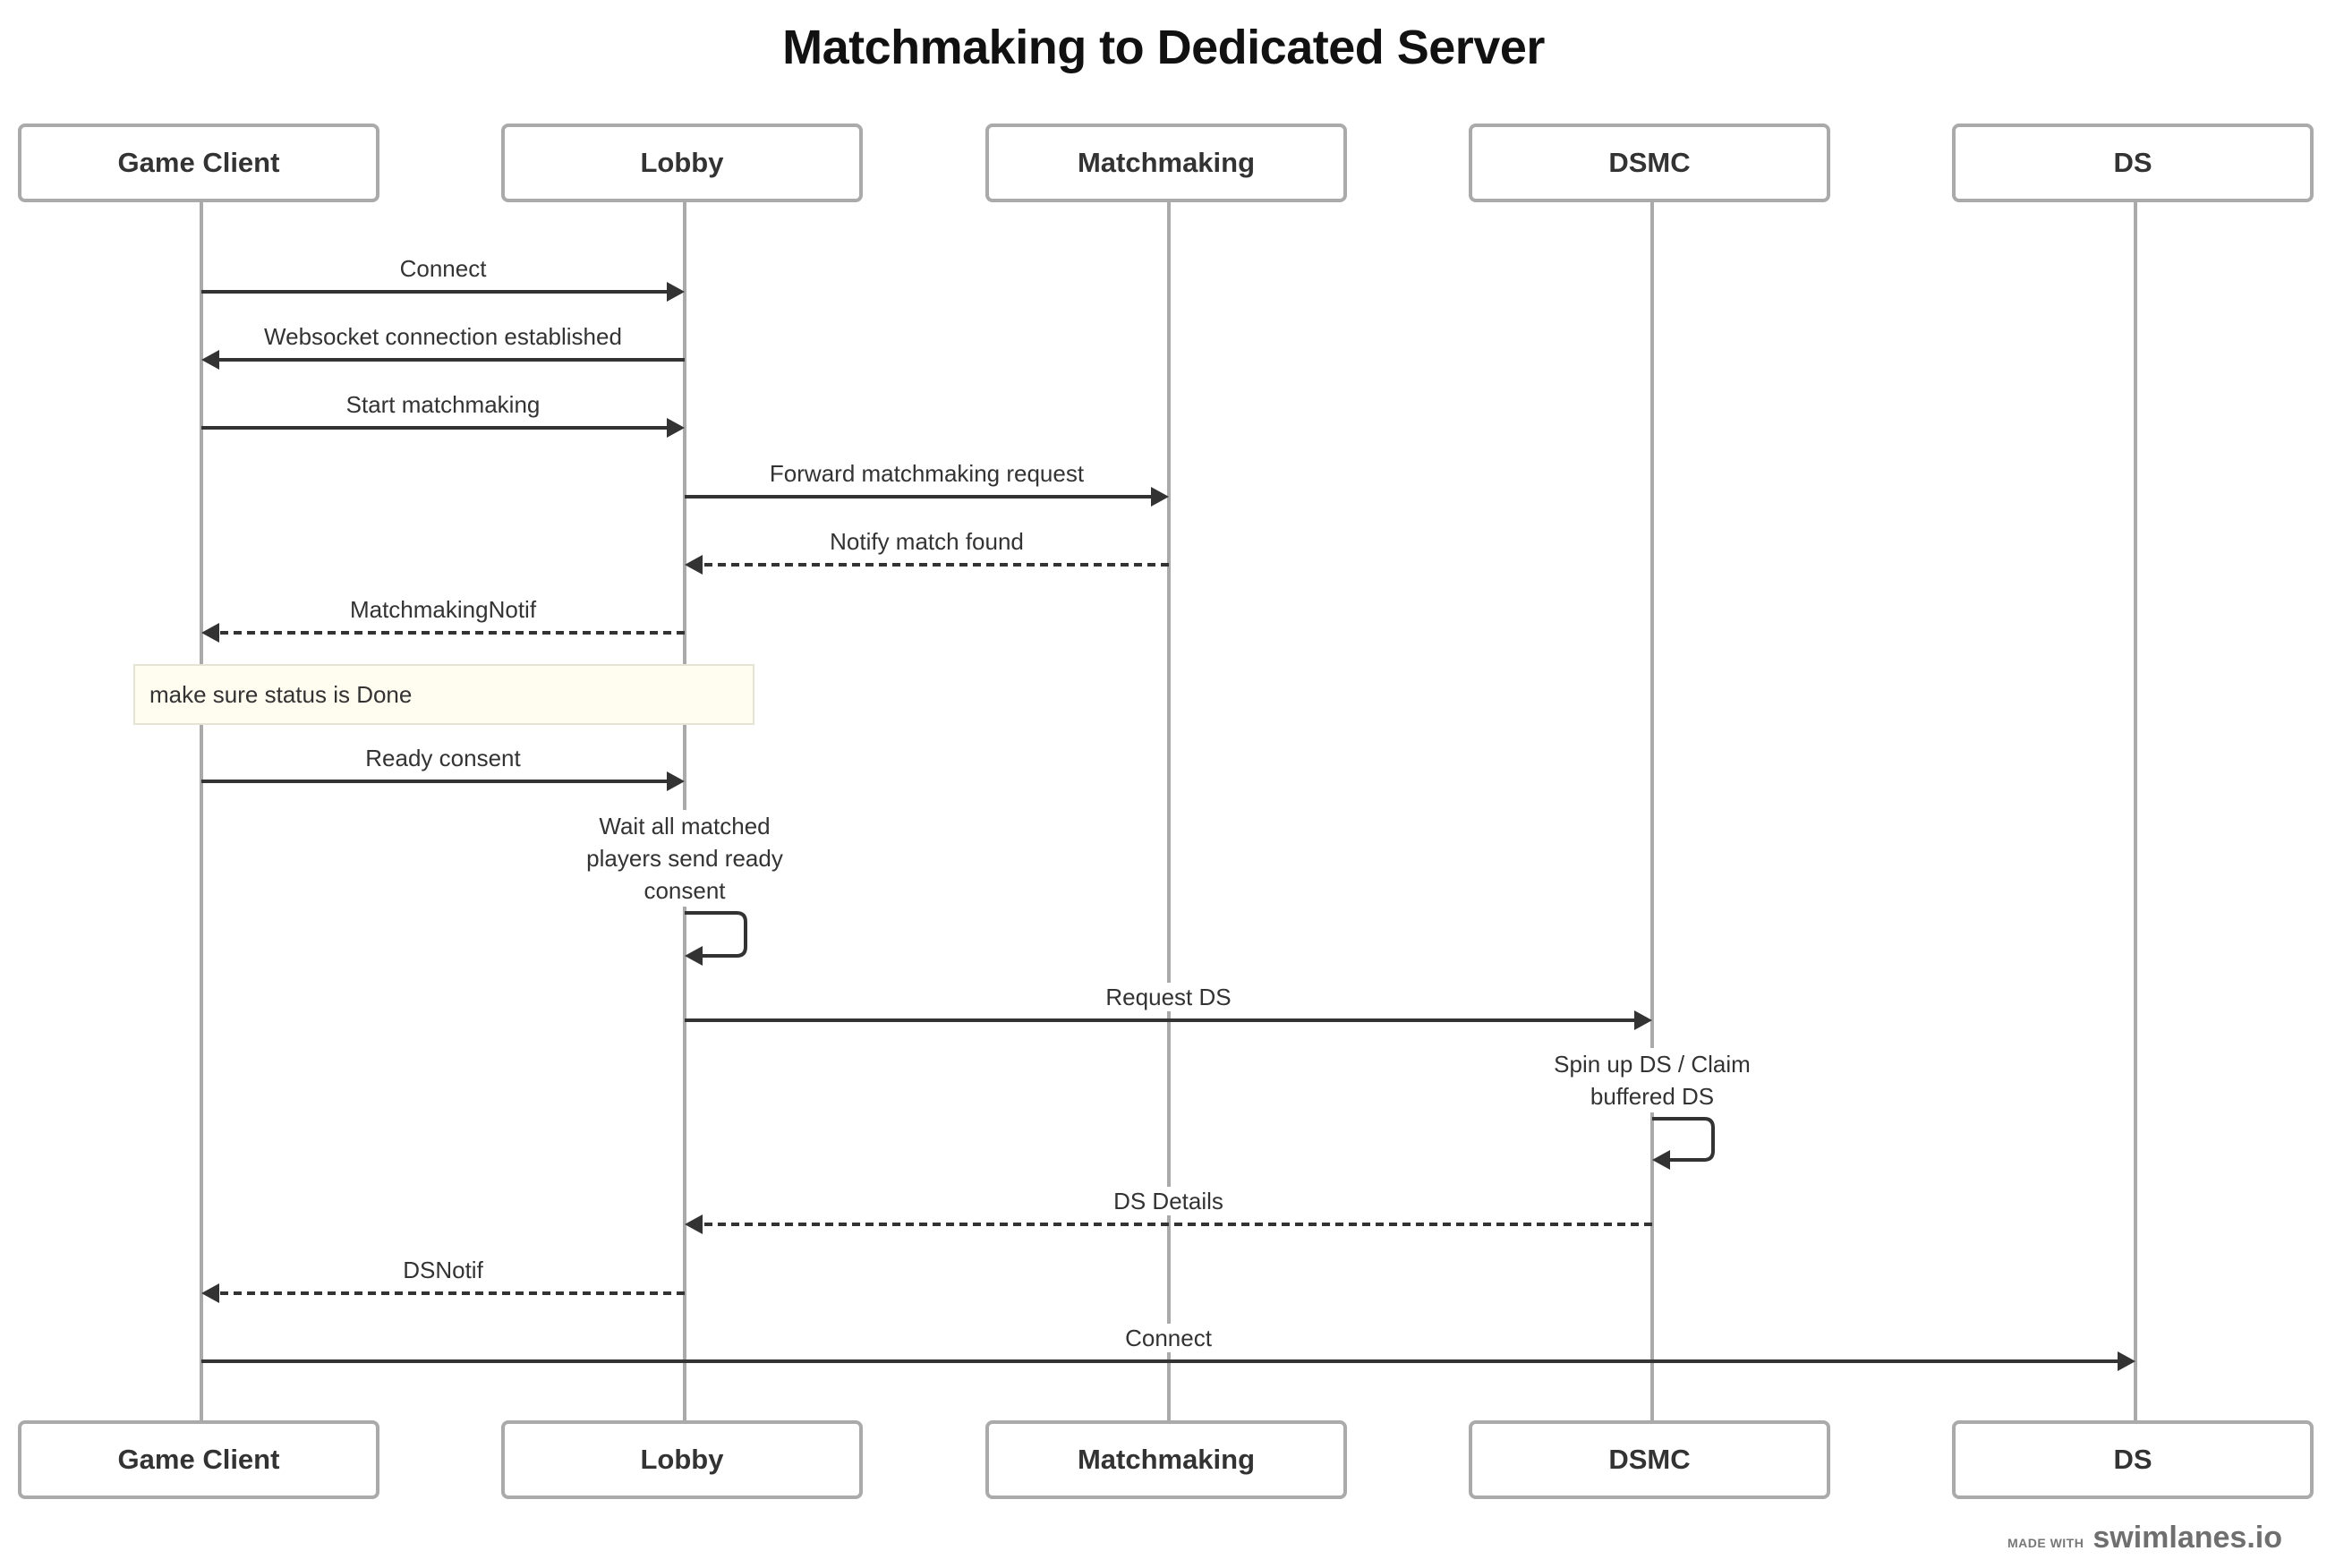 This screenshot has width=2327, height=1568. What do you see at coordinates (443, 404) in the screenshot?
I see `message-label: Start matchmaking` at bounding box center [443, 404].